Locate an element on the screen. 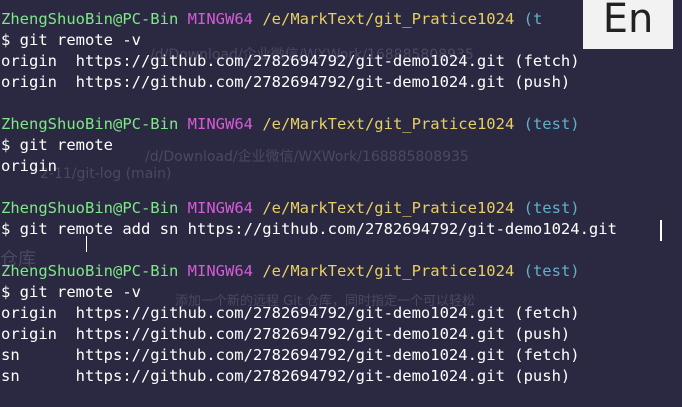 The width and height of the screenshot is (682, 407). input-method-indicator: En is located at coordinates (628, 24).